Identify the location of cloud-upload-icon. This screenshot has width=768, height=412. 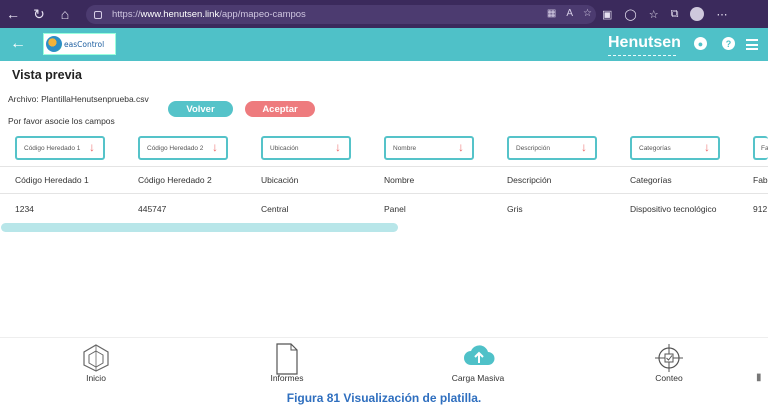
(479, 355).